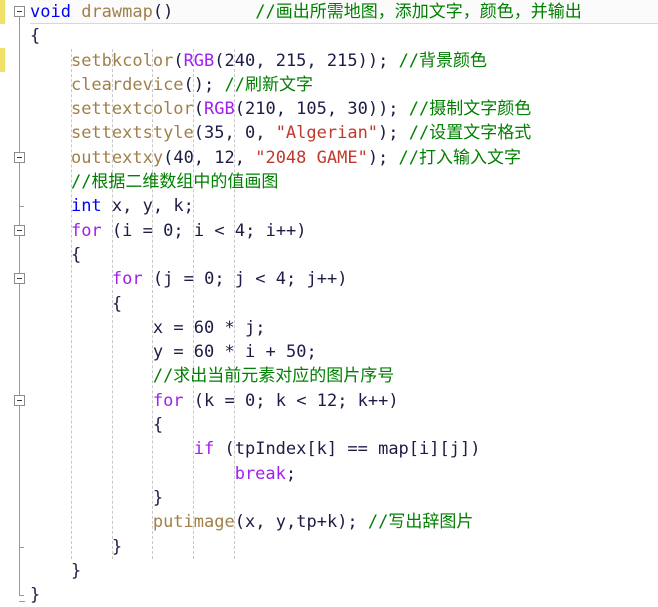 This screenshot has width=658, height=607. What do you see at coordinates (117, 12) in the screenshot?
I see `code-token: drawmap` at bounding box center [117, 12].